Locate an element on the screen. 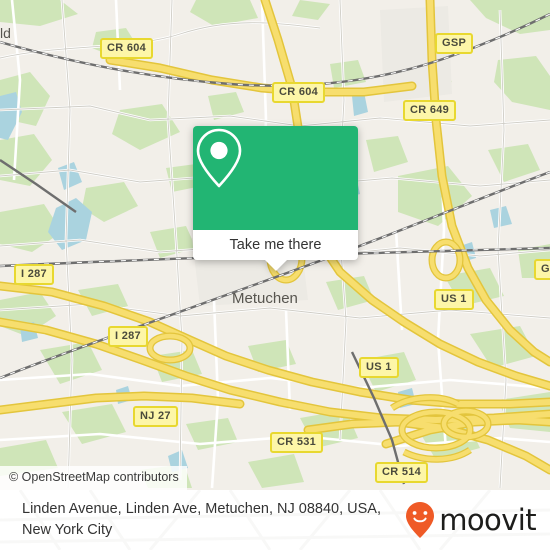 The image size is (550, 550). take-me-there-callout: Take me there is located at coordinates (275, 198).